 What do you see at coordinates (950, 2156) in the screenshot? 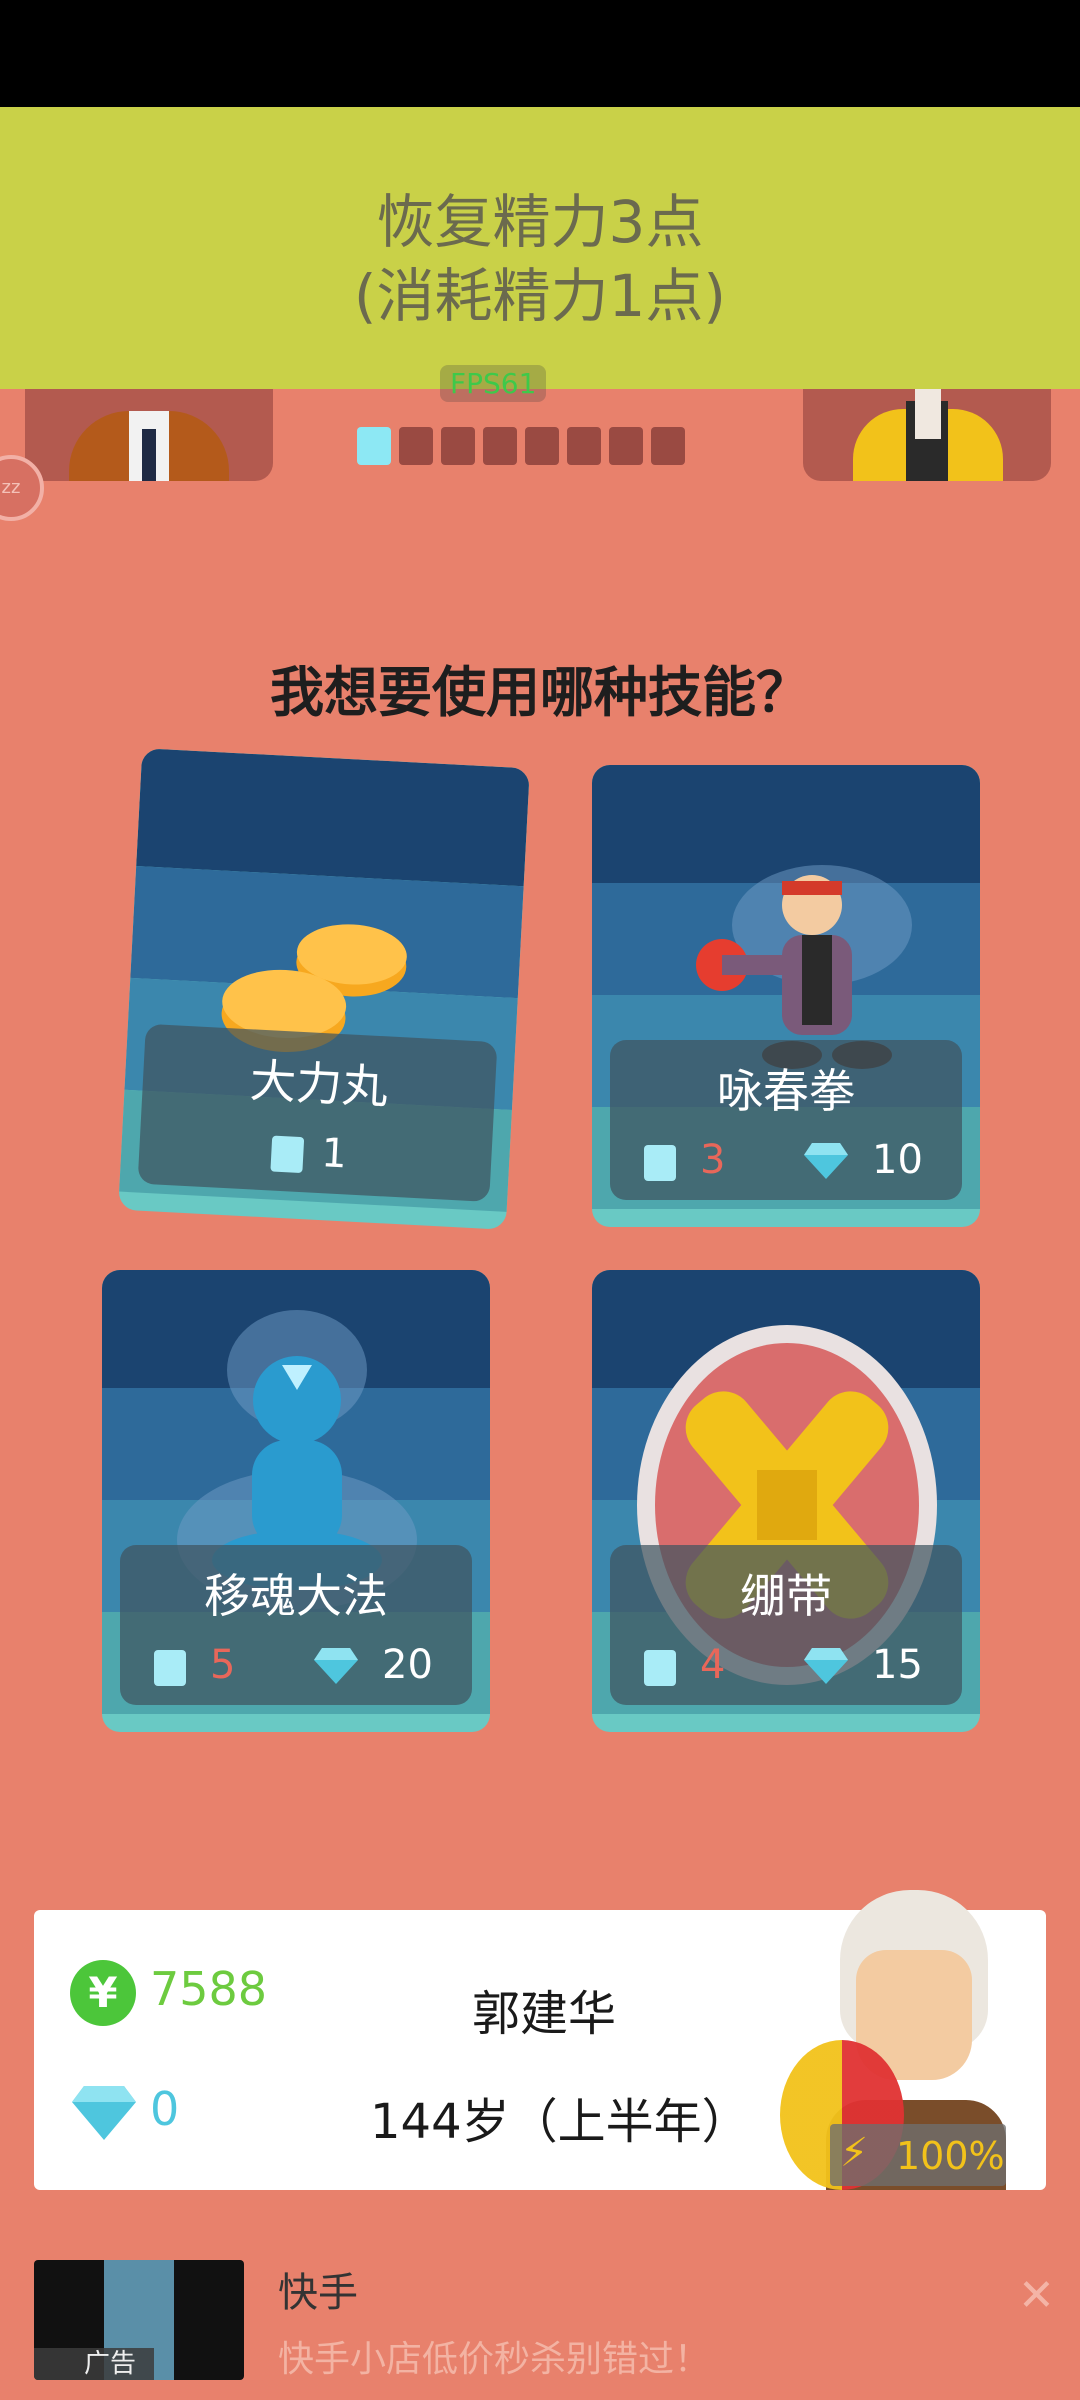
I see `energy-percent: 100%` at bounding box center [950, 2156].